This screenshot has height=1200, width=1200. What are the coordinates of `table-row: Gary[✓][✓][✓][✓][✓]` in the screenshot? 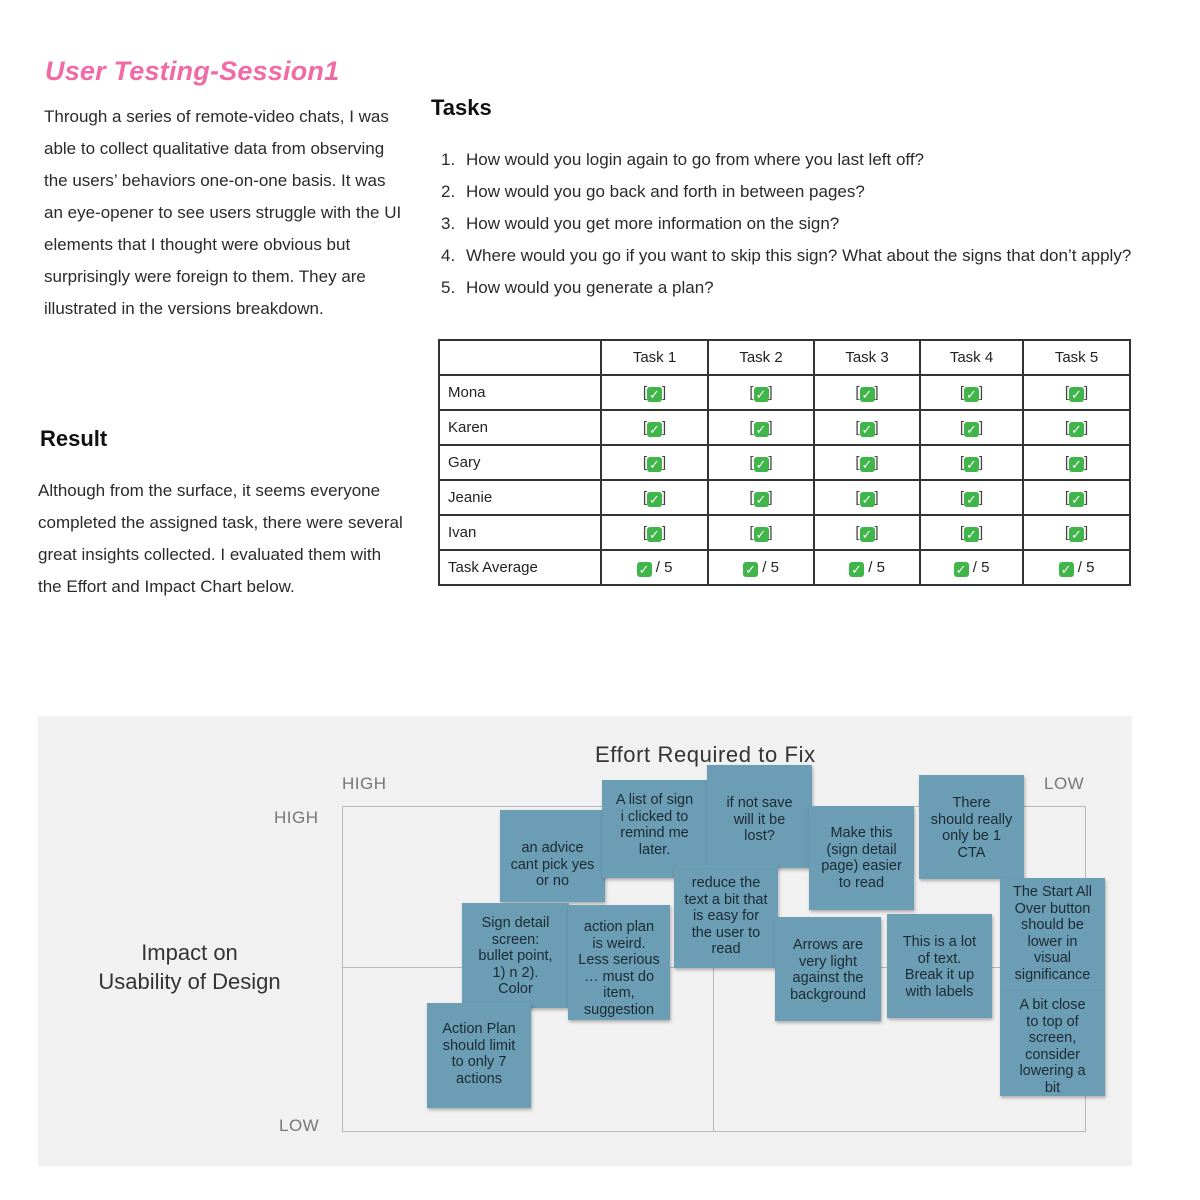 It's located at (784, 462).